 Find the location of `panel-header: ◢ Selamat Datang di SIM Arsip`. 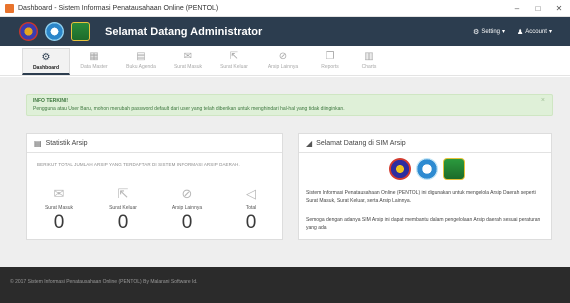

panel-header: ◢ Selamat Datang di SIM Arsip is located at coordinates (425, 143).